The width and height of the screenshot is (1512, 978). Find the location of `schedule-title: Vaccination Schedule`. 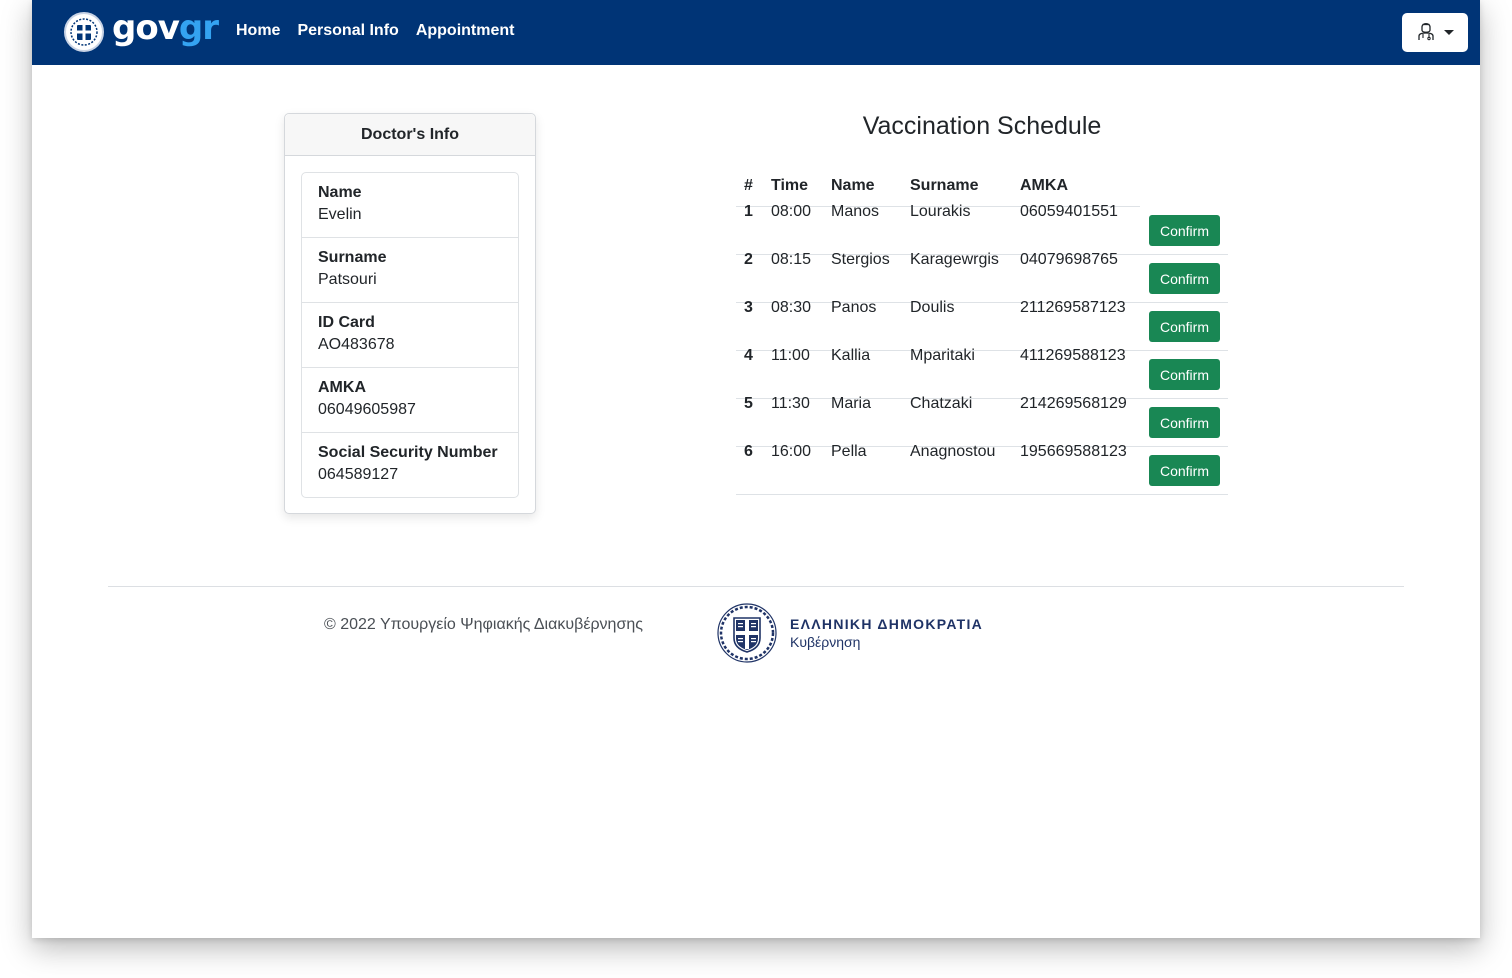

schedule-title: Vaccination Schedule is located at coordinates (982, 126).